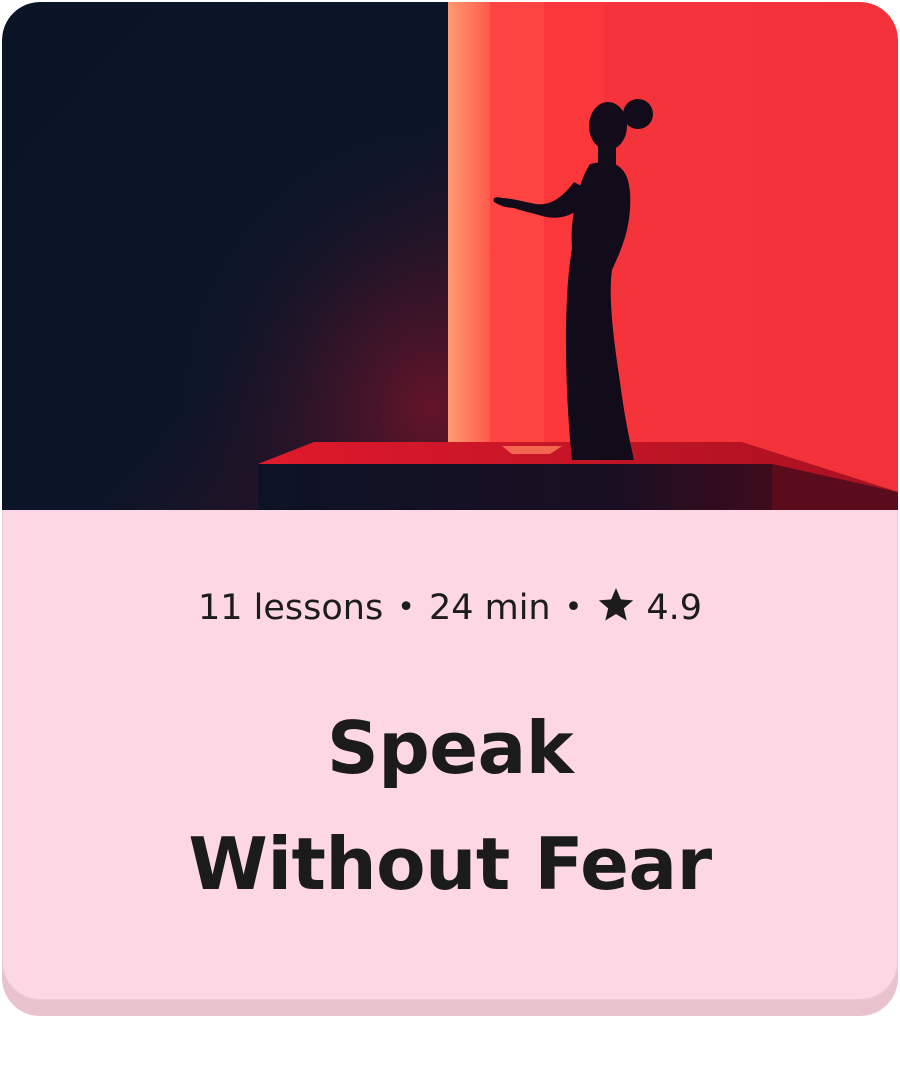  I want to click on course-title-line-1: Speak, so click(450, 748).